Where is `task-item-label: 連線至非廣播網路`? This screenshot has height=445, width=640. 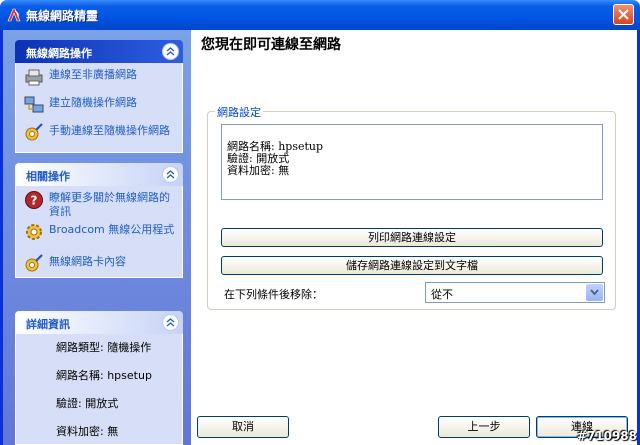 task-item-label: 連線至非廣播網路 is located at coordinates (93, 74).